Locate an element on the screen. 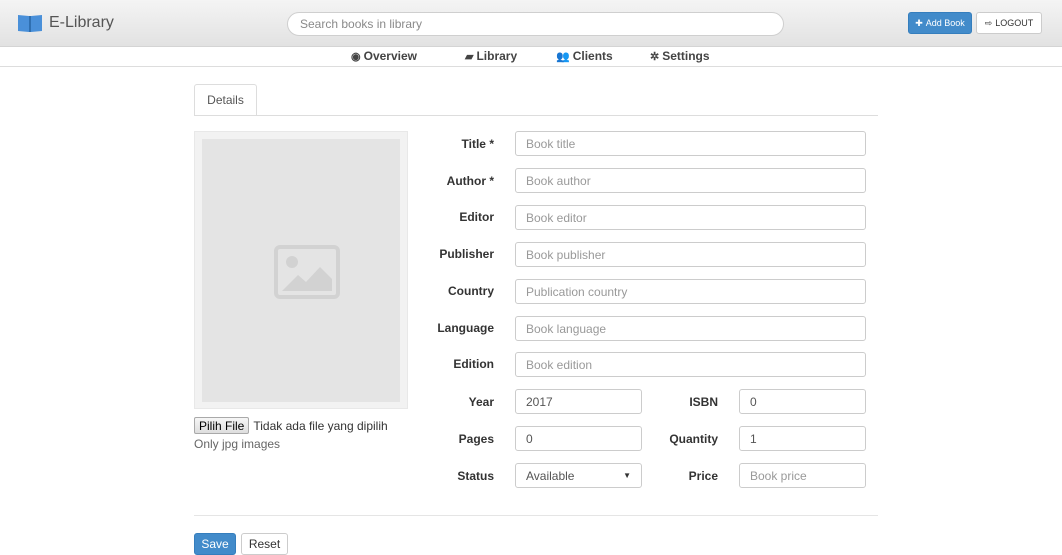 Image resolution: width=1062 pixels, height=555 pixels. editor-input is located at coordinates (690, 217).